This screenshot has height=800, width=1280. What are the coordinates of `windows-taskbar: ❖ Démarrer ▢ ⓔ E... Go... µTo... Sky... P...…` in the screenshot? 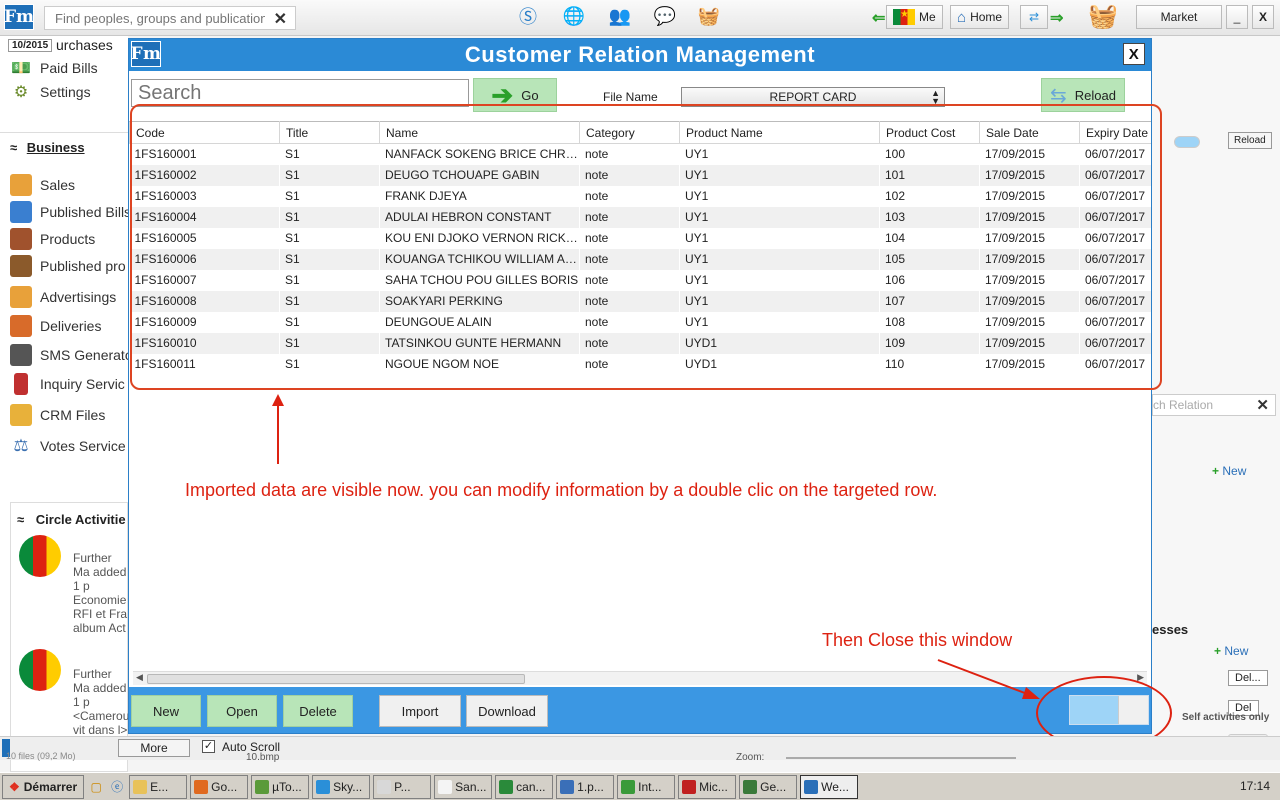 It's located at (640, 786).